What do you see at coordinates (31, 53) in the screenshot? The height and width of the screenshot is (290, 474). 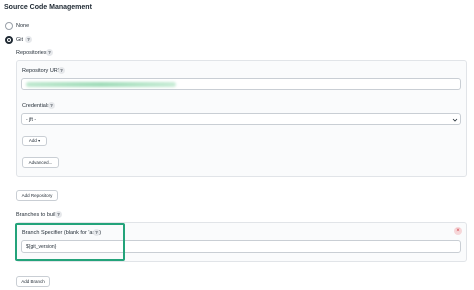 I see `repositories-label: Repositories` at bounding box center [31, 53].